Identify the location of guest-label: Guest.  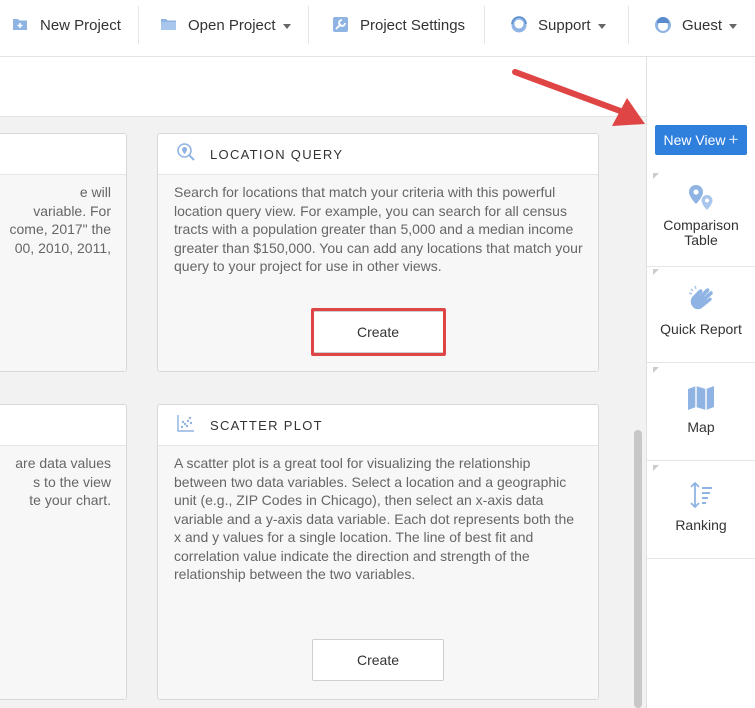
(702, 25).